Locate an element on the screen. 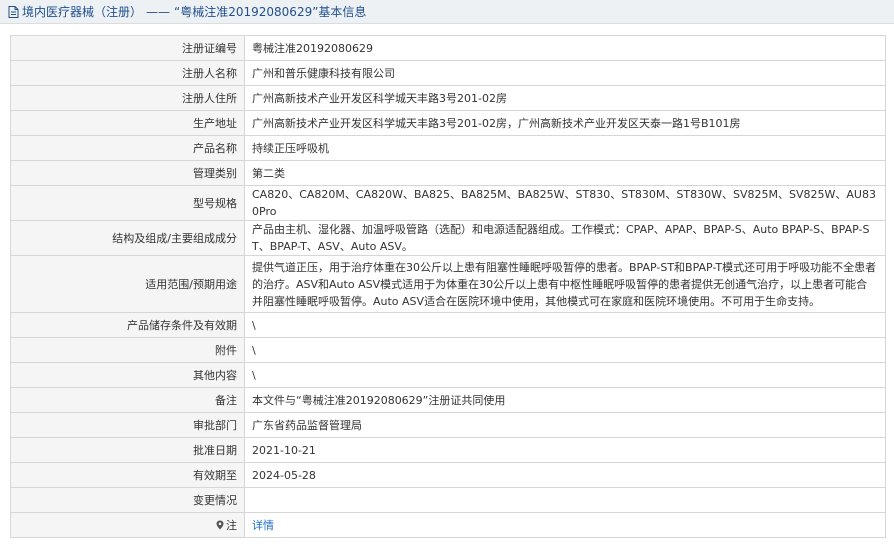  field-label: 生产地址 is located at coordinates (127, 123).